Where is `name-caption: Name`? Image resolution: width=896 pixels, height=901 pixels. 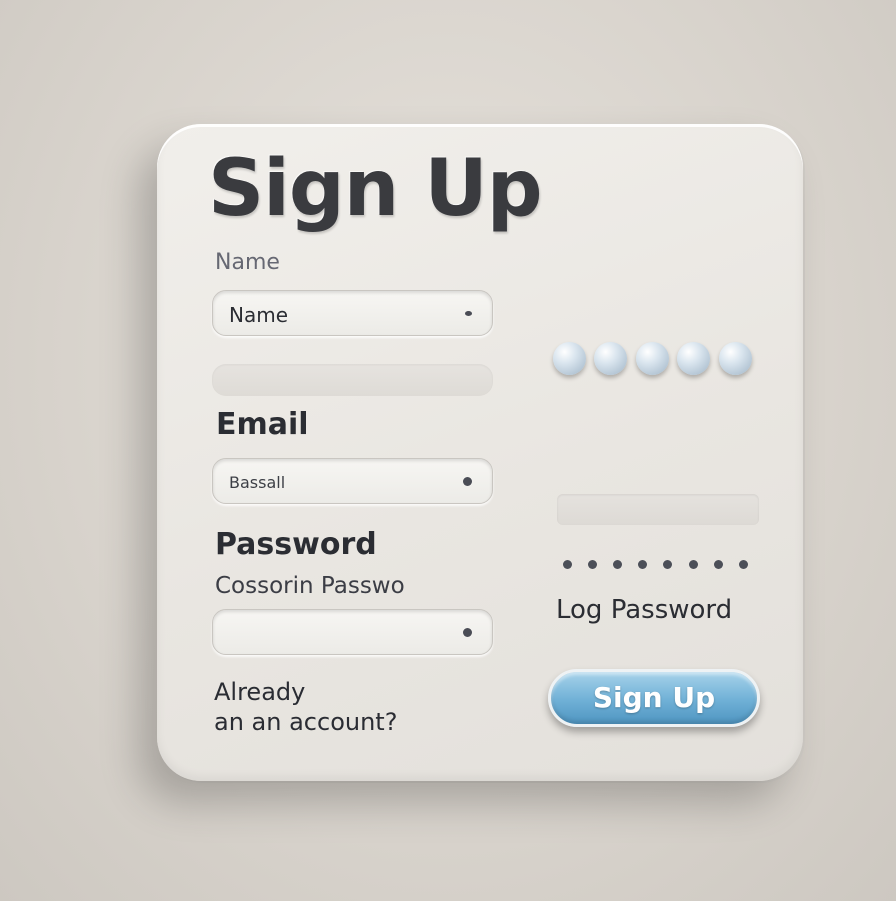
name-caption: Name is located at coordinates (247, 262).